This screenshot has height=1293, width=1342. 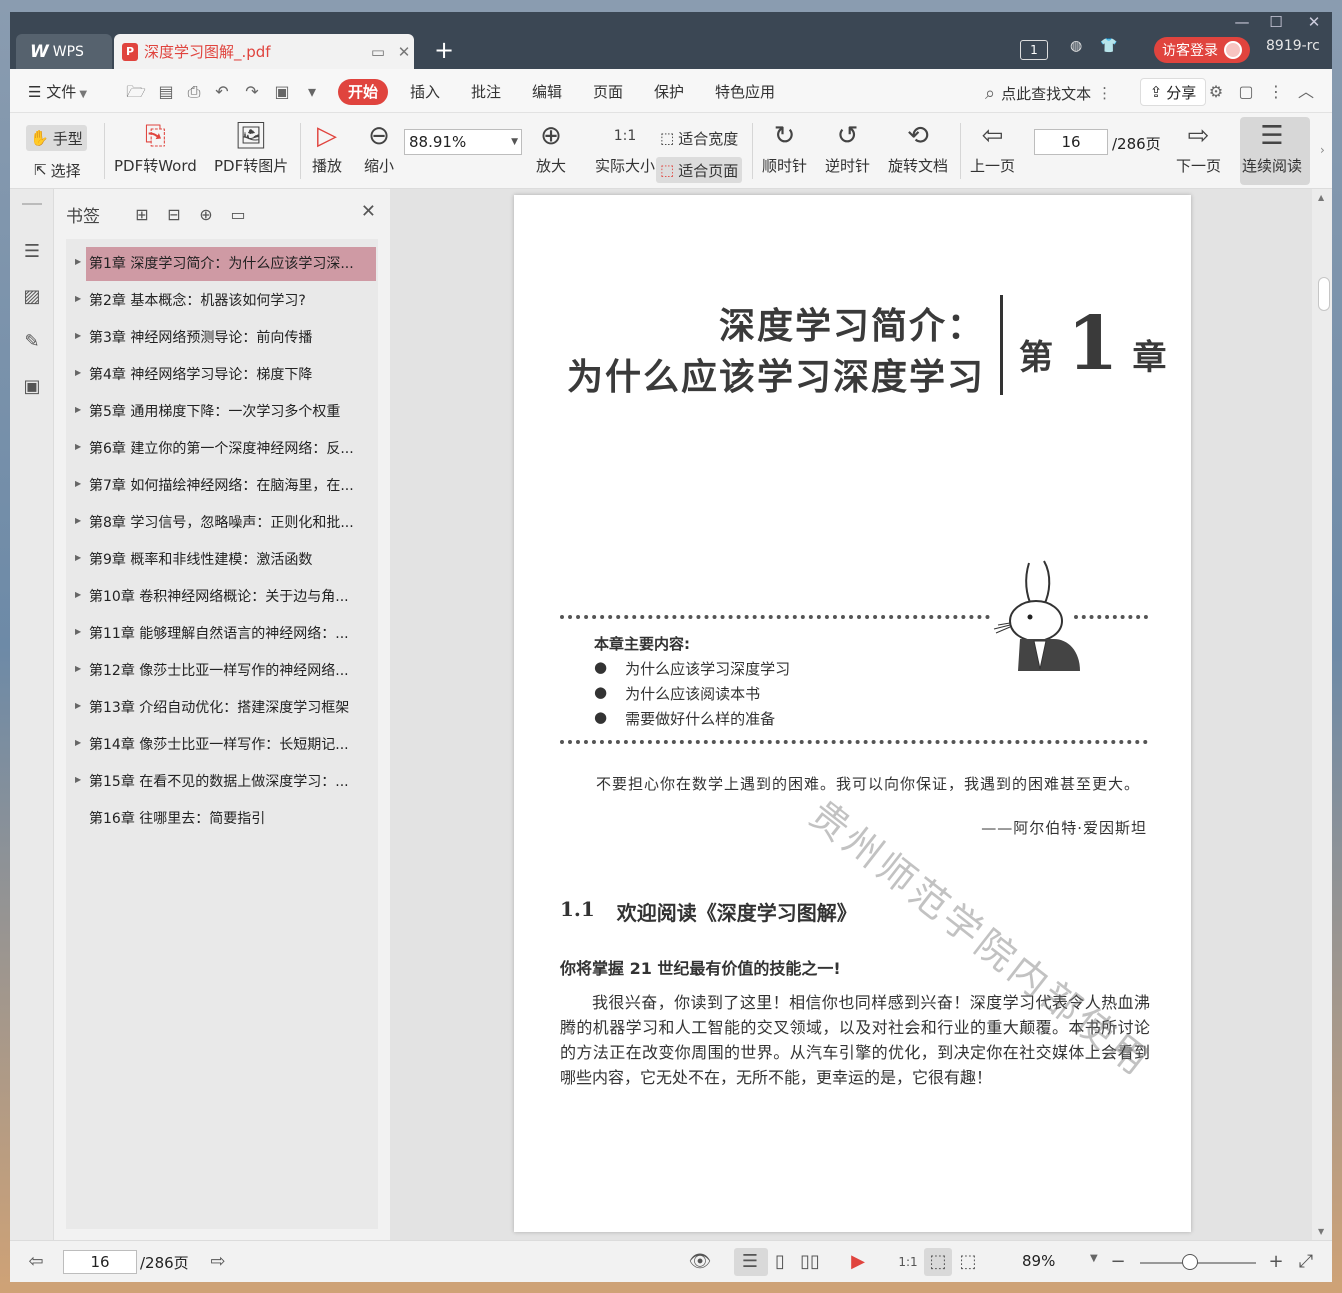 I want to click on tab-special-apps: 特色应用, so click(x=745, y=92).